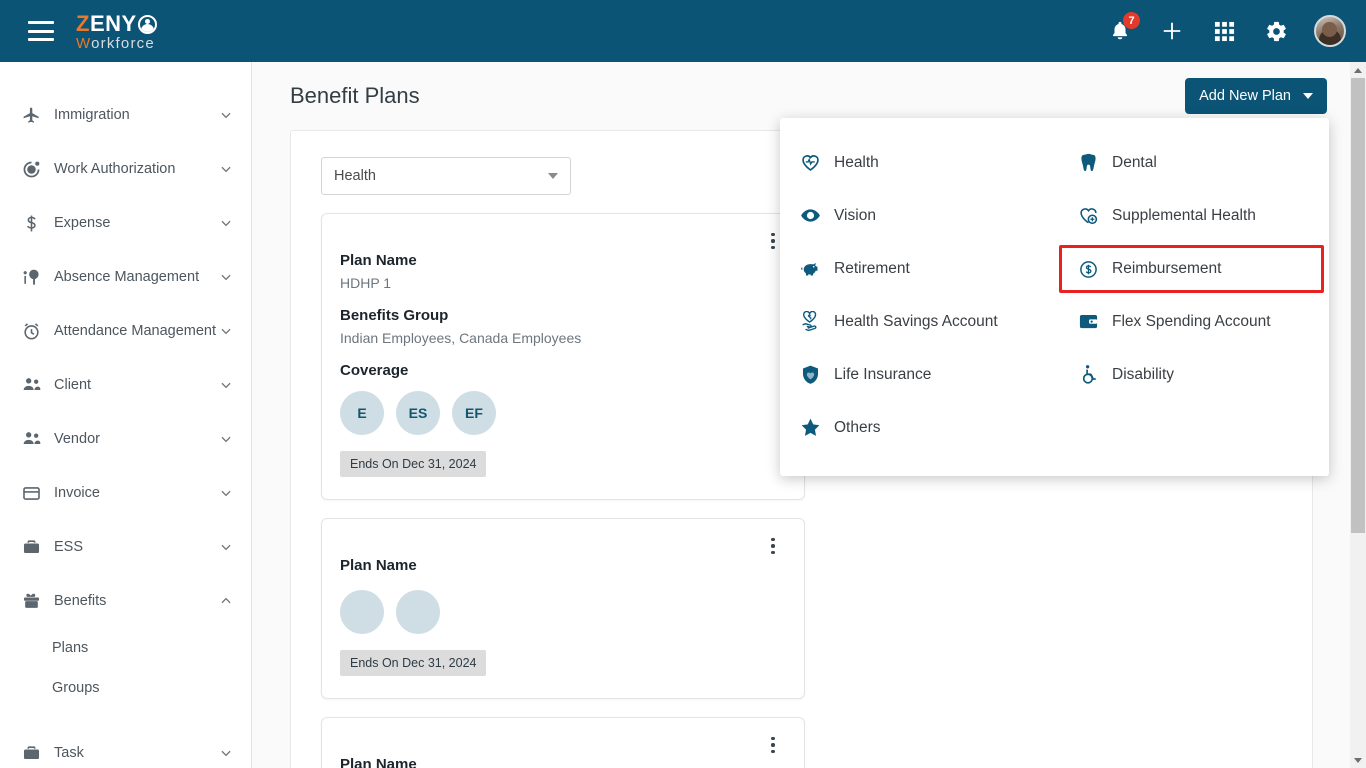  I want to click on heart-plus-icon, so click(1088, 215).